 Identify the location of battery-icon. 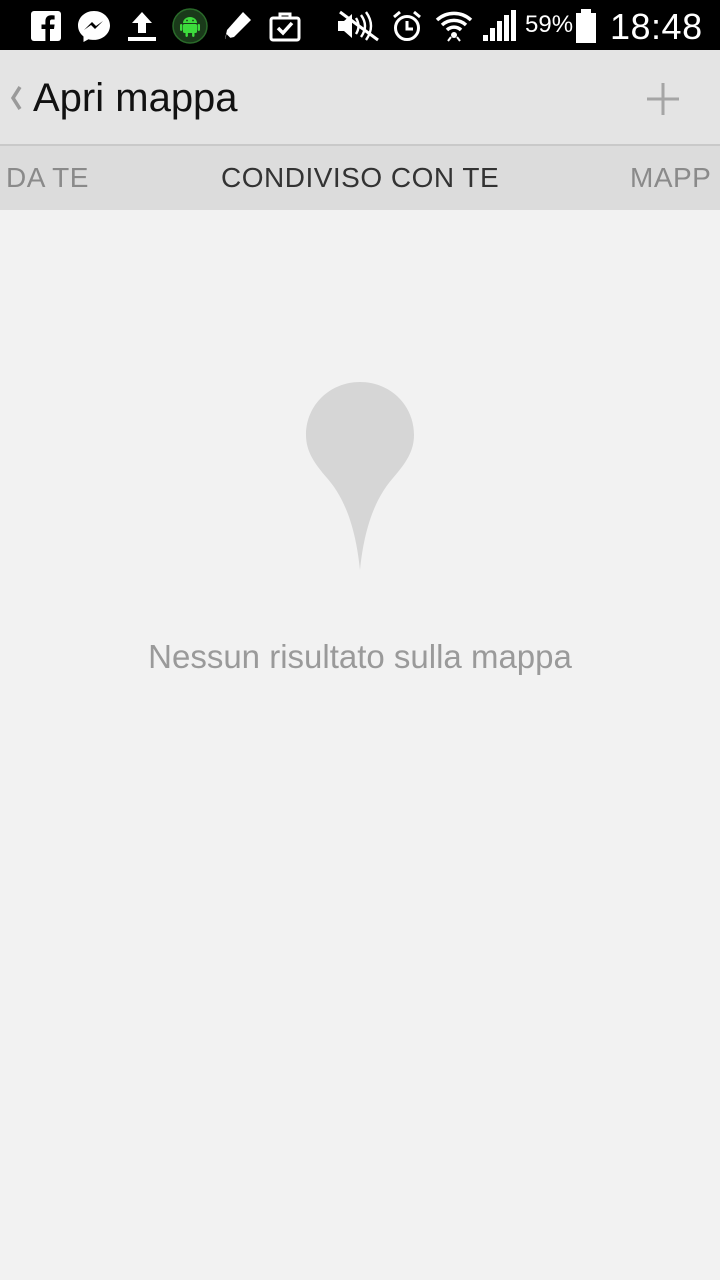
(586, 26).